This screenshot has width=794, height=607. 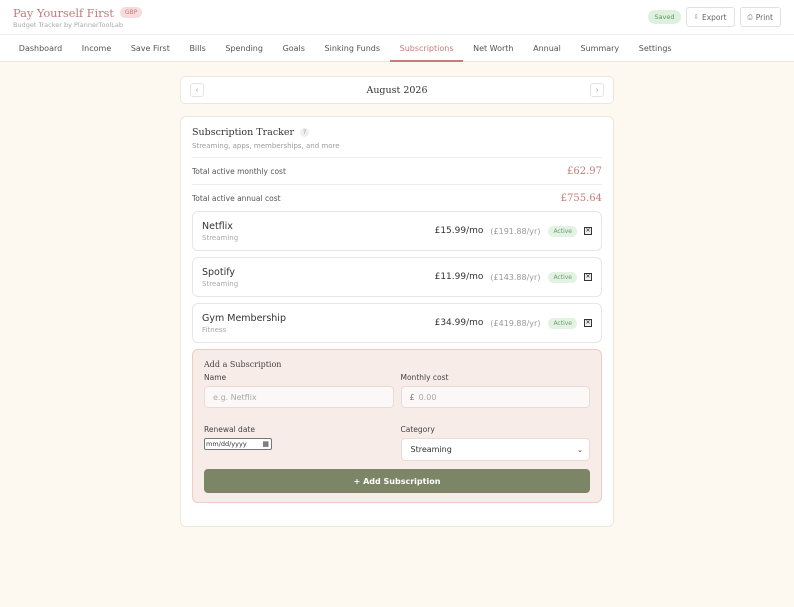 What do you see at coordinates (696, 17) in the screenshot?
I see `download-icon: ⇩` at bounding box center [696, 17].